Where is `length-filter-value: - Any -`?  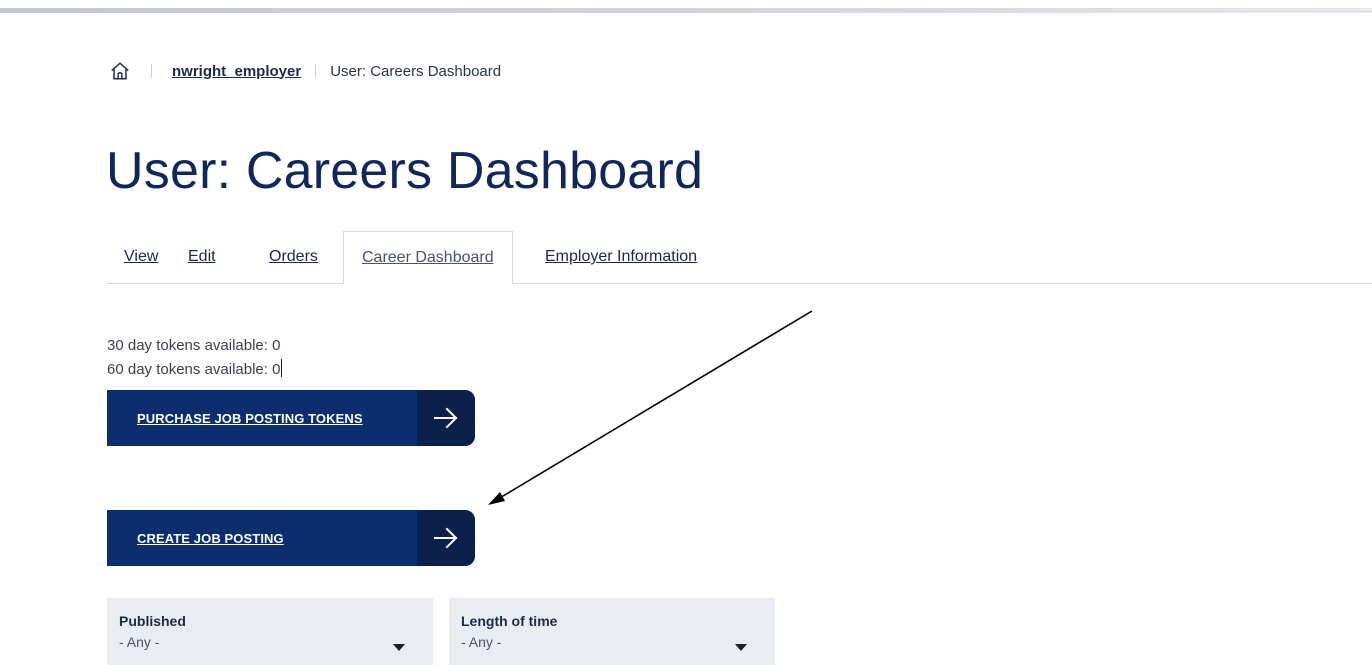 length-filter-value: - Any - is located at coordinates (481, 642).